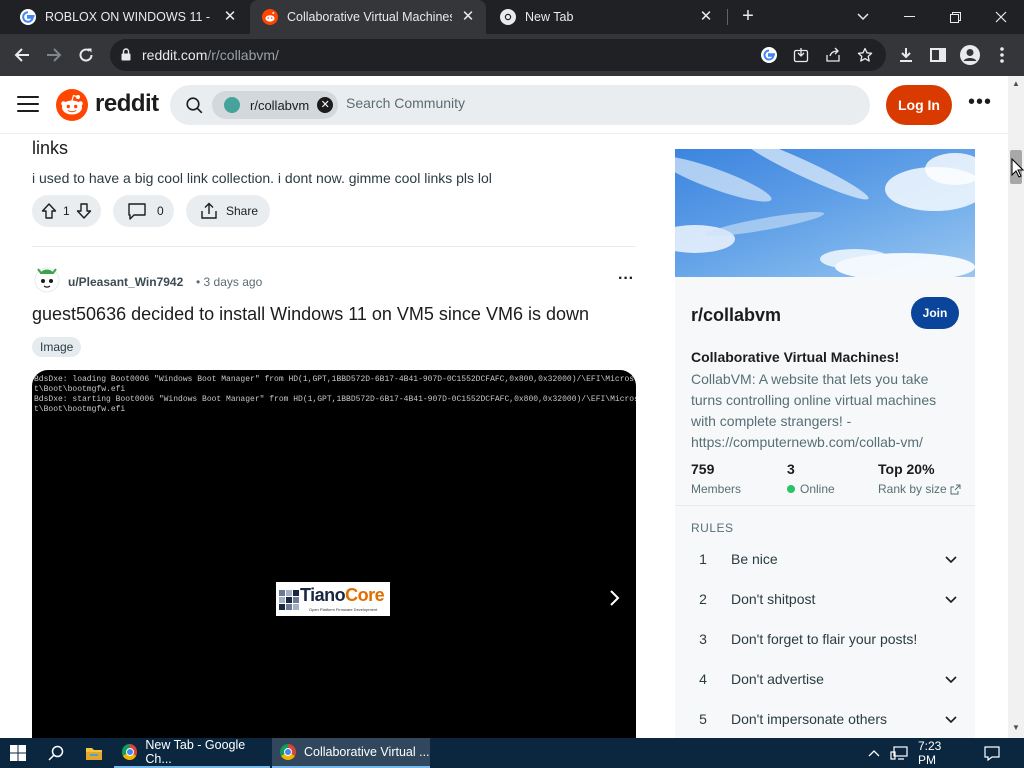  I want to click on url-text: reddit.com/r/collabvm/, so click(210, 55).